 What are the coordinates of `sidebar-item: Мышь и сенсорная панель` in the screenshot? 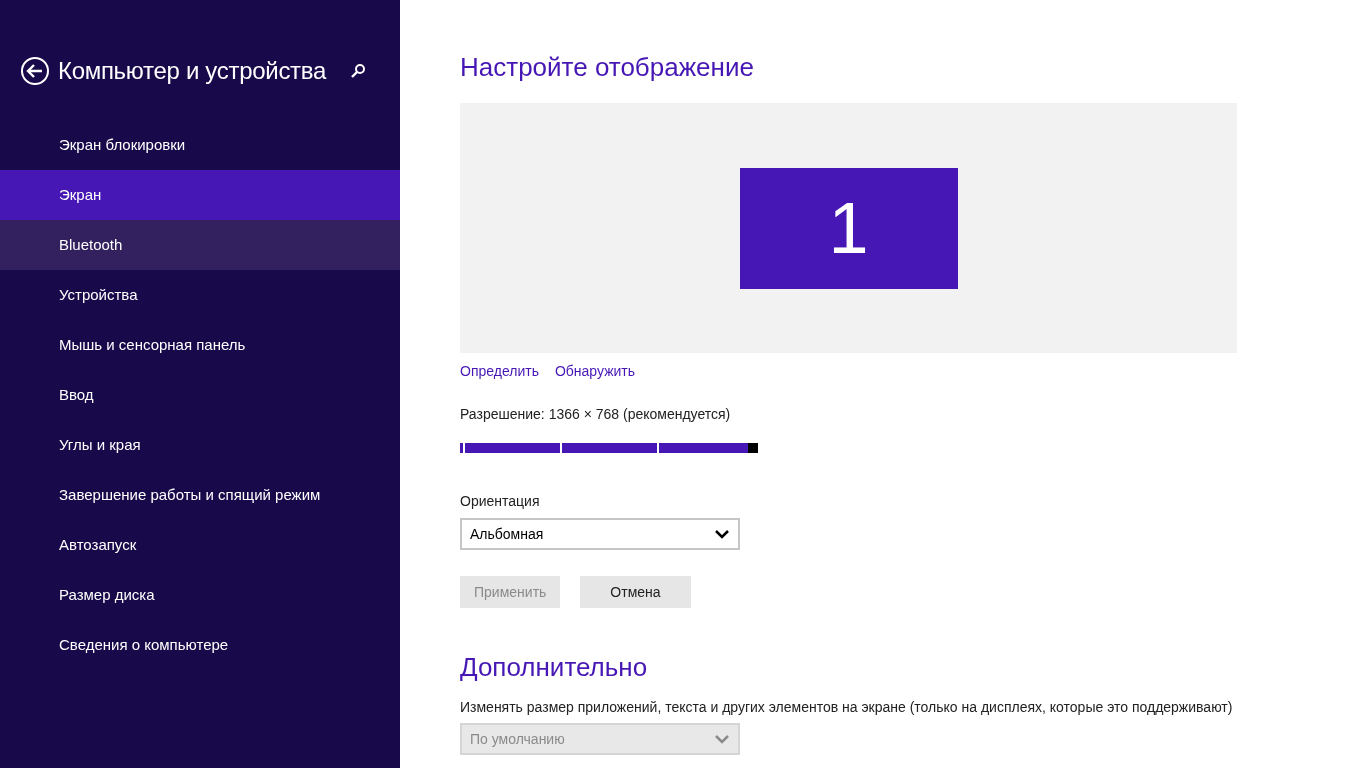 It's located at (200, 345).